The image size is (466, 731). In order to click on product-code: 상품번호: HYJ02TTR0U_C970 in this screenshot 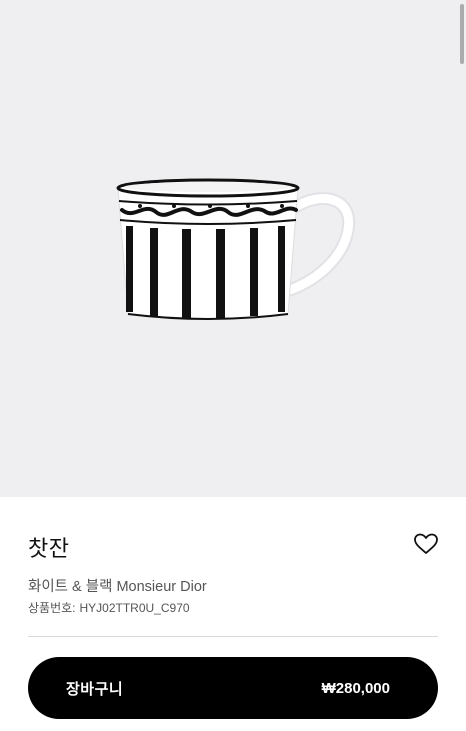, I will do `click(109, 607)`.